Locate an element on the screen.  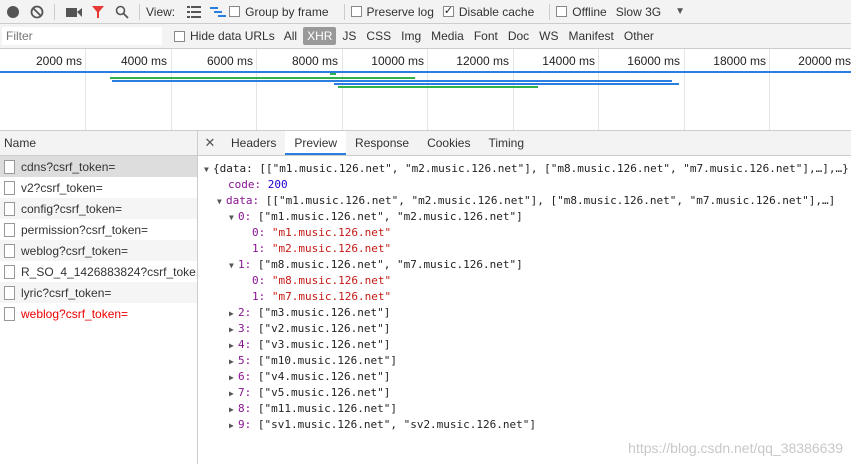
leaf-key: 1: is located at coordinates (259, 248).